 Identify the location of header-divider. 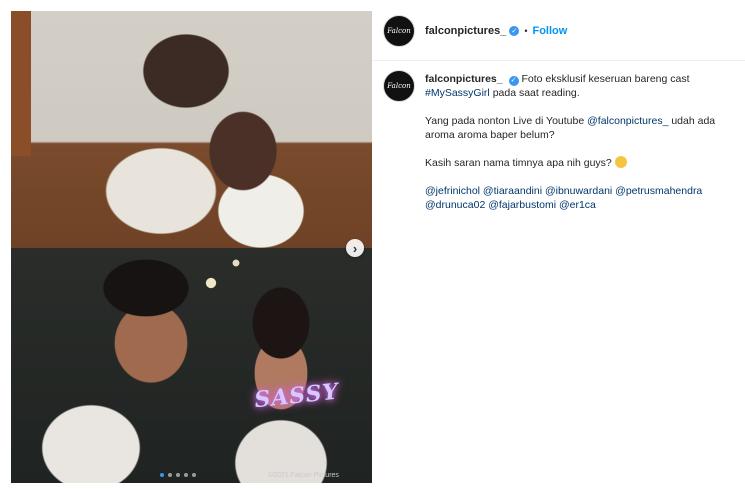
(558, 60).